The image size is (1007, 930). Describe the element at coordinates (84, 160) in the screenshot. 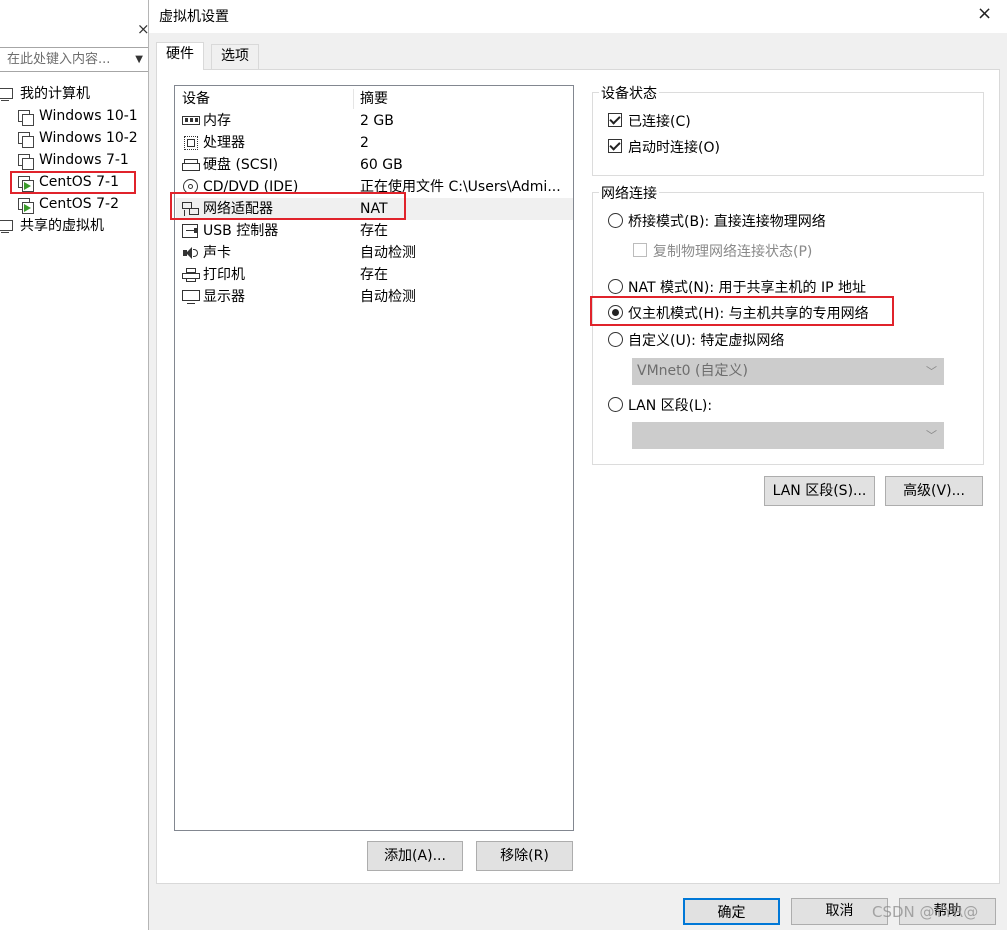

I see `tree-item-label: Windows 7-1` at that location.